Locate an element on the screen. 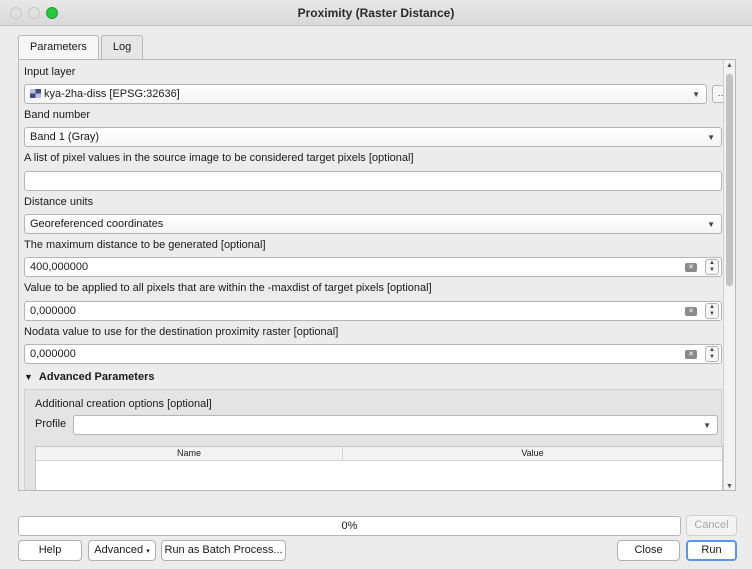 This screenshot has height=569, width=752. column-header-value: Value is located at coordinates (532, 454).